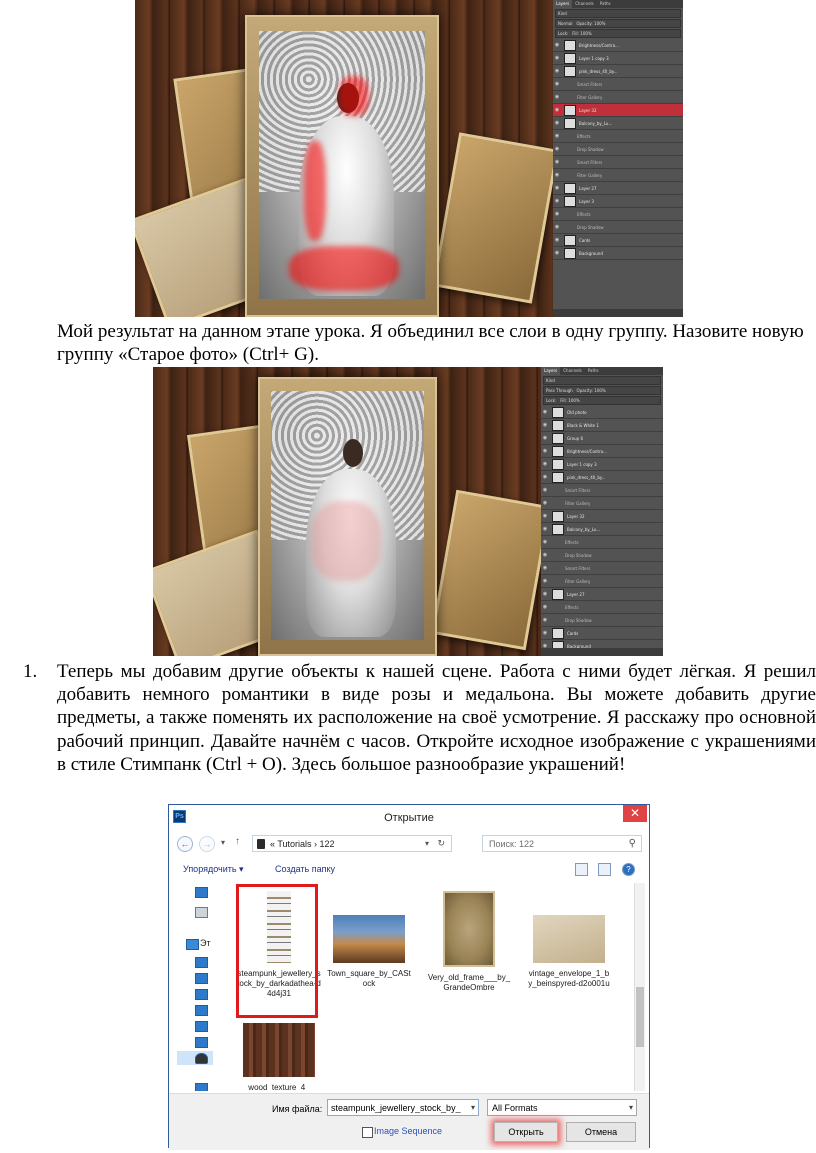  I want to click on organize-button: Упорядочить ▾, so click(213, 869).